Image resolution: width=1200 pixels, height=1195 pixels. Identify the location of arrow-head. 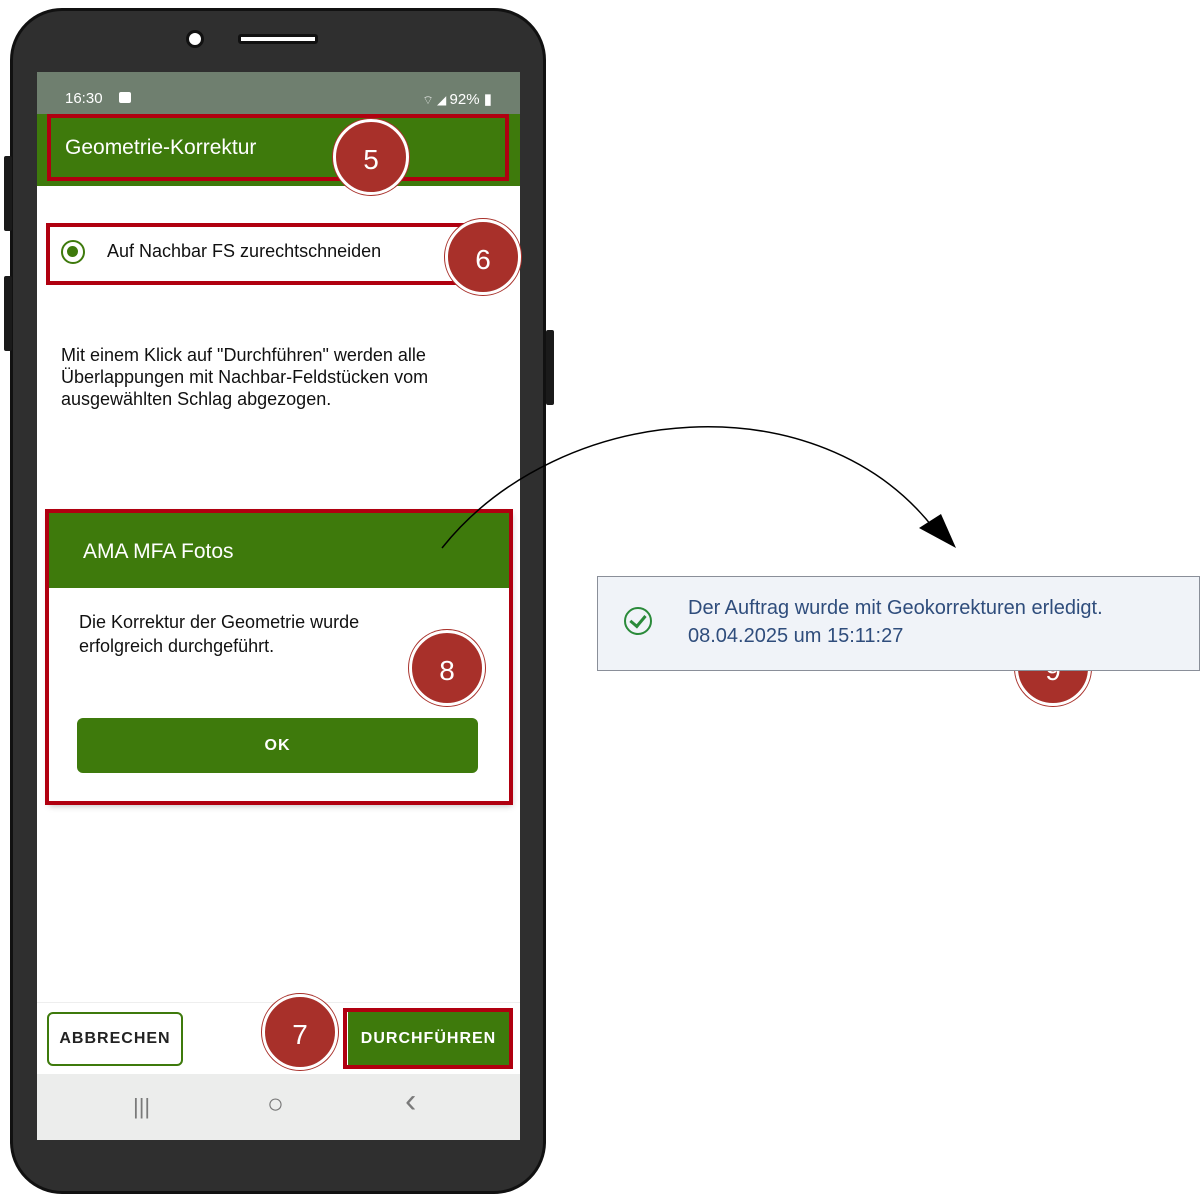
(937, 531).